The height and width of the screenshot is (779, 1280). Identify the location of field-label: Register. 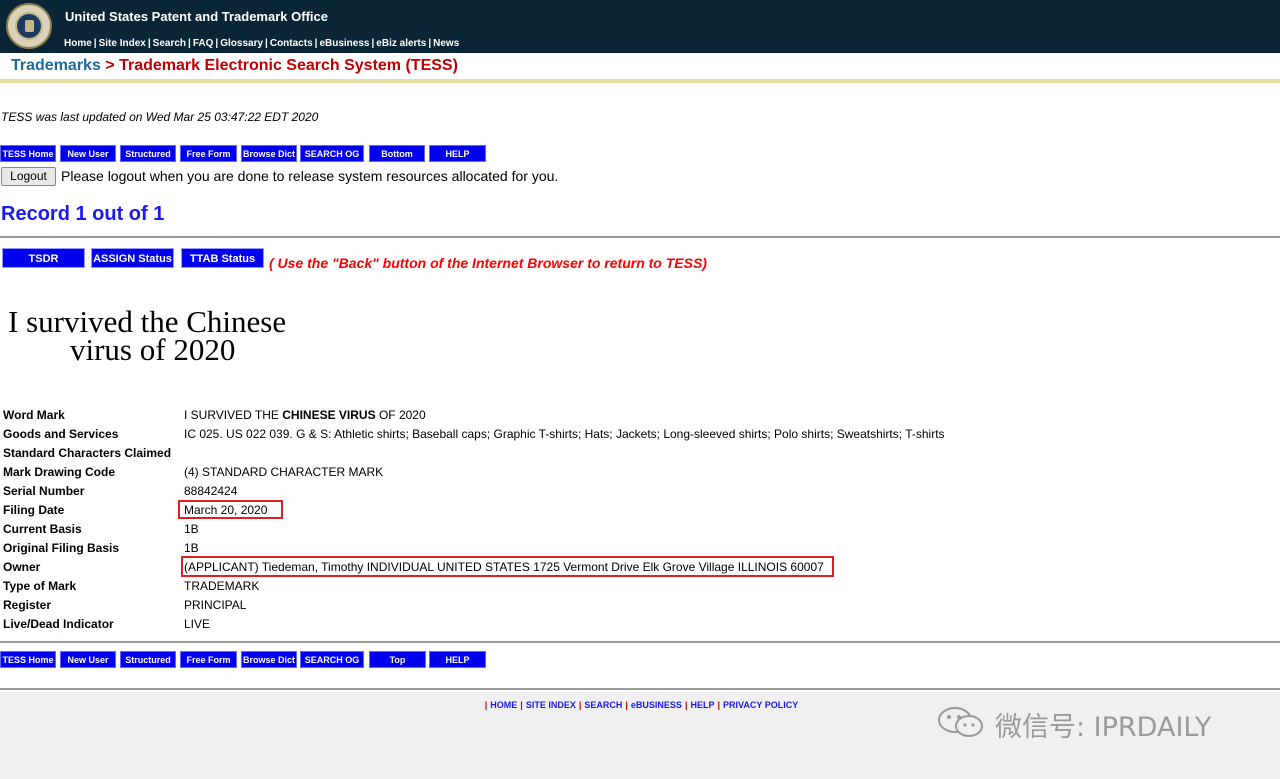
(27, 605).